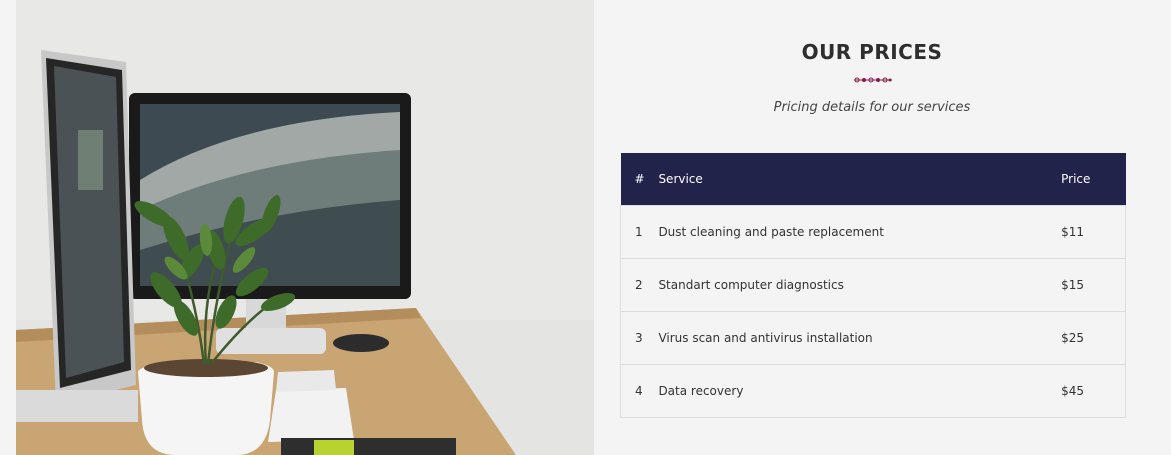 Image resolution: width=1171 pixels, height=455 pixels. I want to click on table-row: 2 Standart computer diagnostics $15, so click(873, 285).